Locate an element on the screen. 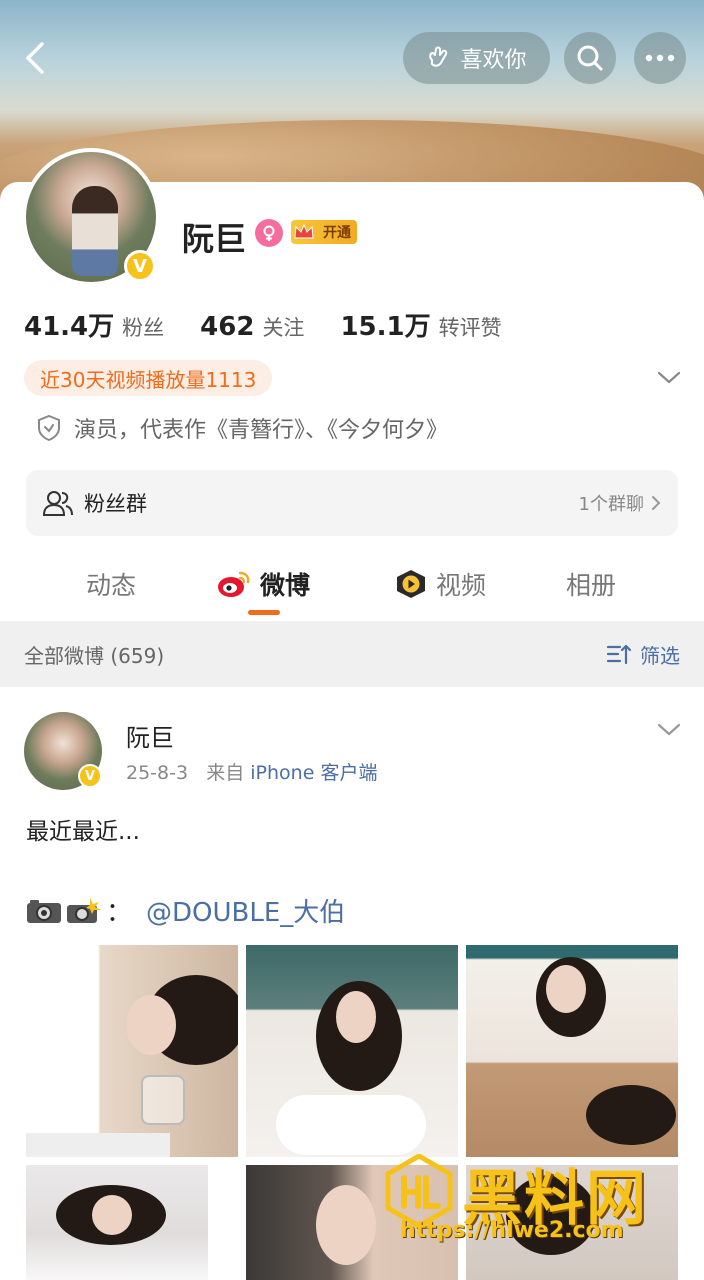 Image resolution: width=704 pixels, height=1280 pixels. profile-description: 演员，代表作《青簪行》、《今夕何夕》 is located at coordinates (242, 428).